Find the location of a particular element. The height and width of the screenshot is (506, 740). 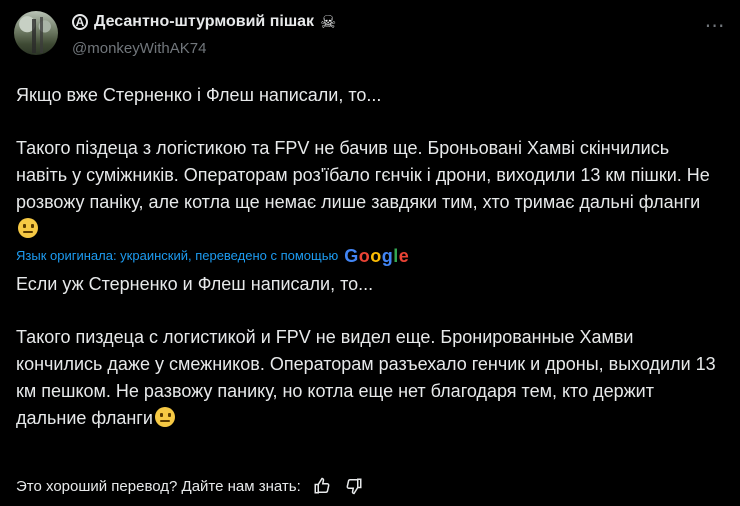

author-handle: @monkeyWithAK74 is located at coordinates (139, 48).